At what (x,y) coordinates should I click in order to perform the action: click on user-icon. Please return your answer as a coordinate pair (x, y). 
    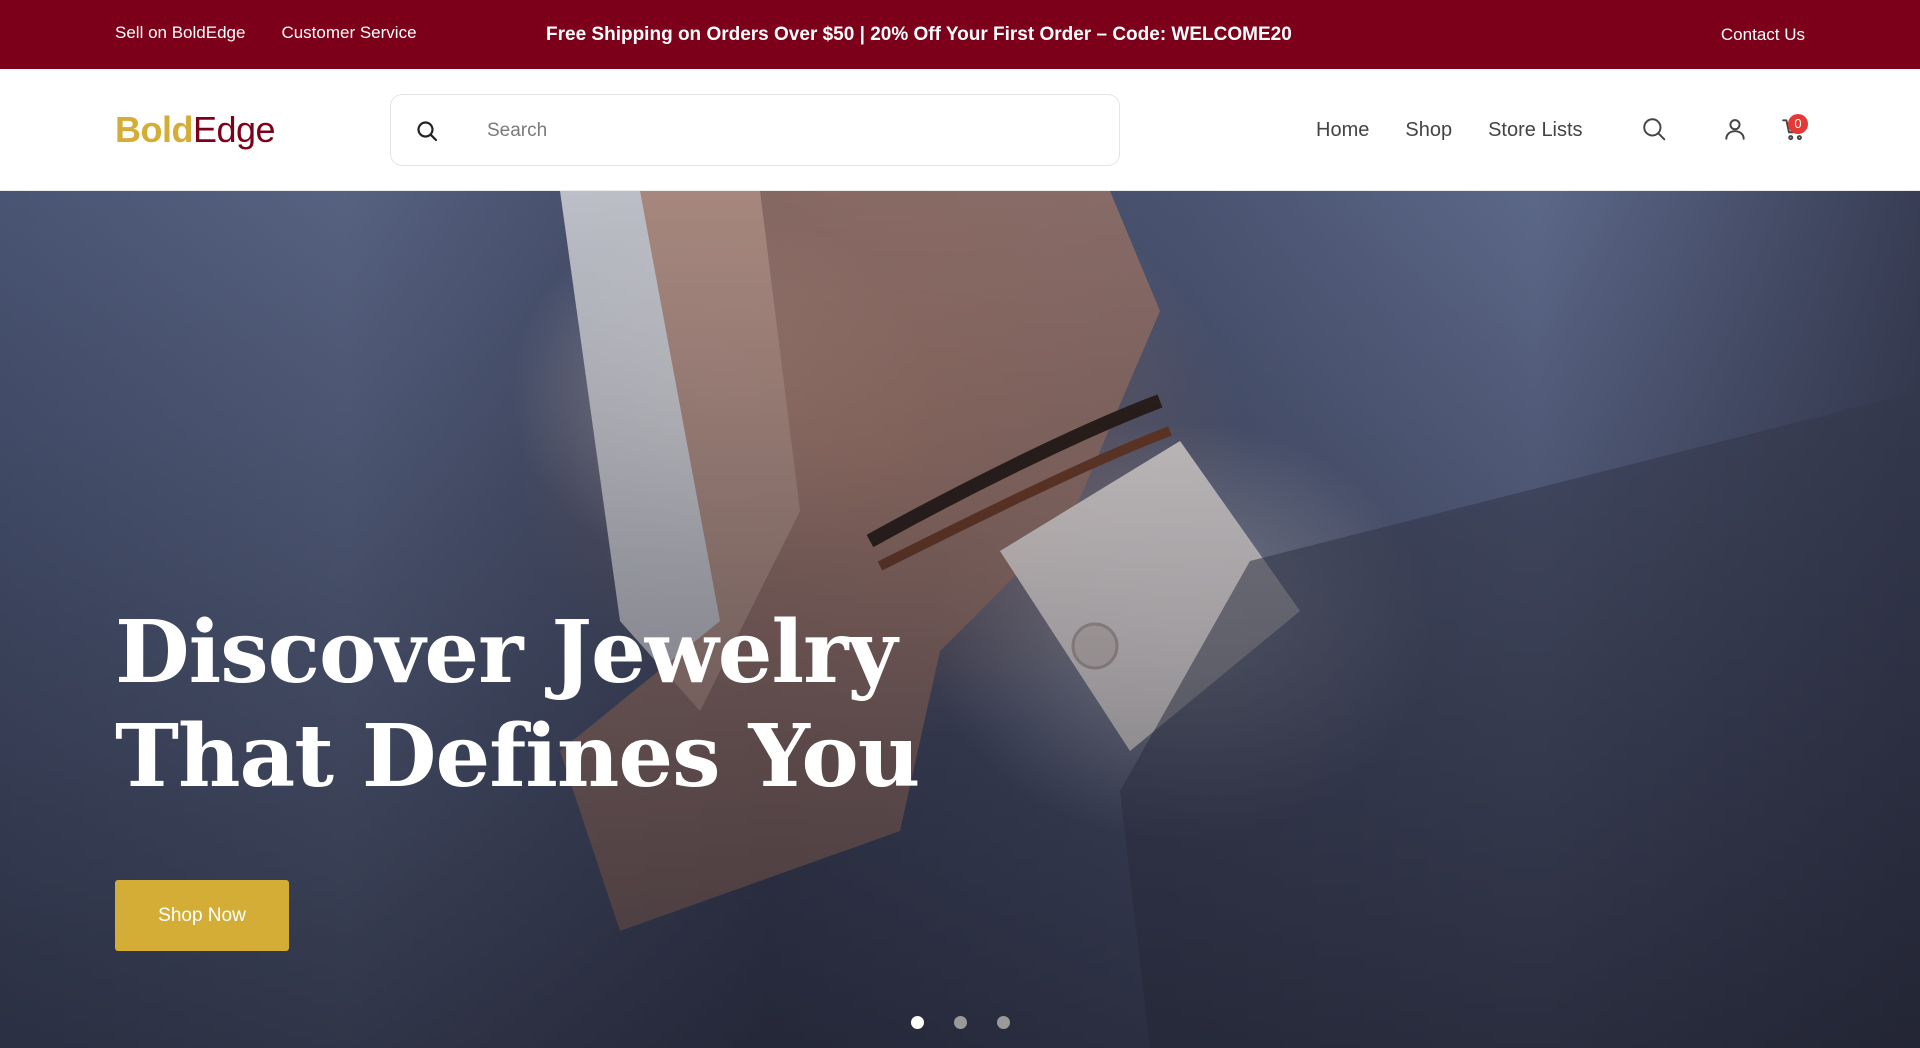
    Looking at the image, I should click on (1735, 129).